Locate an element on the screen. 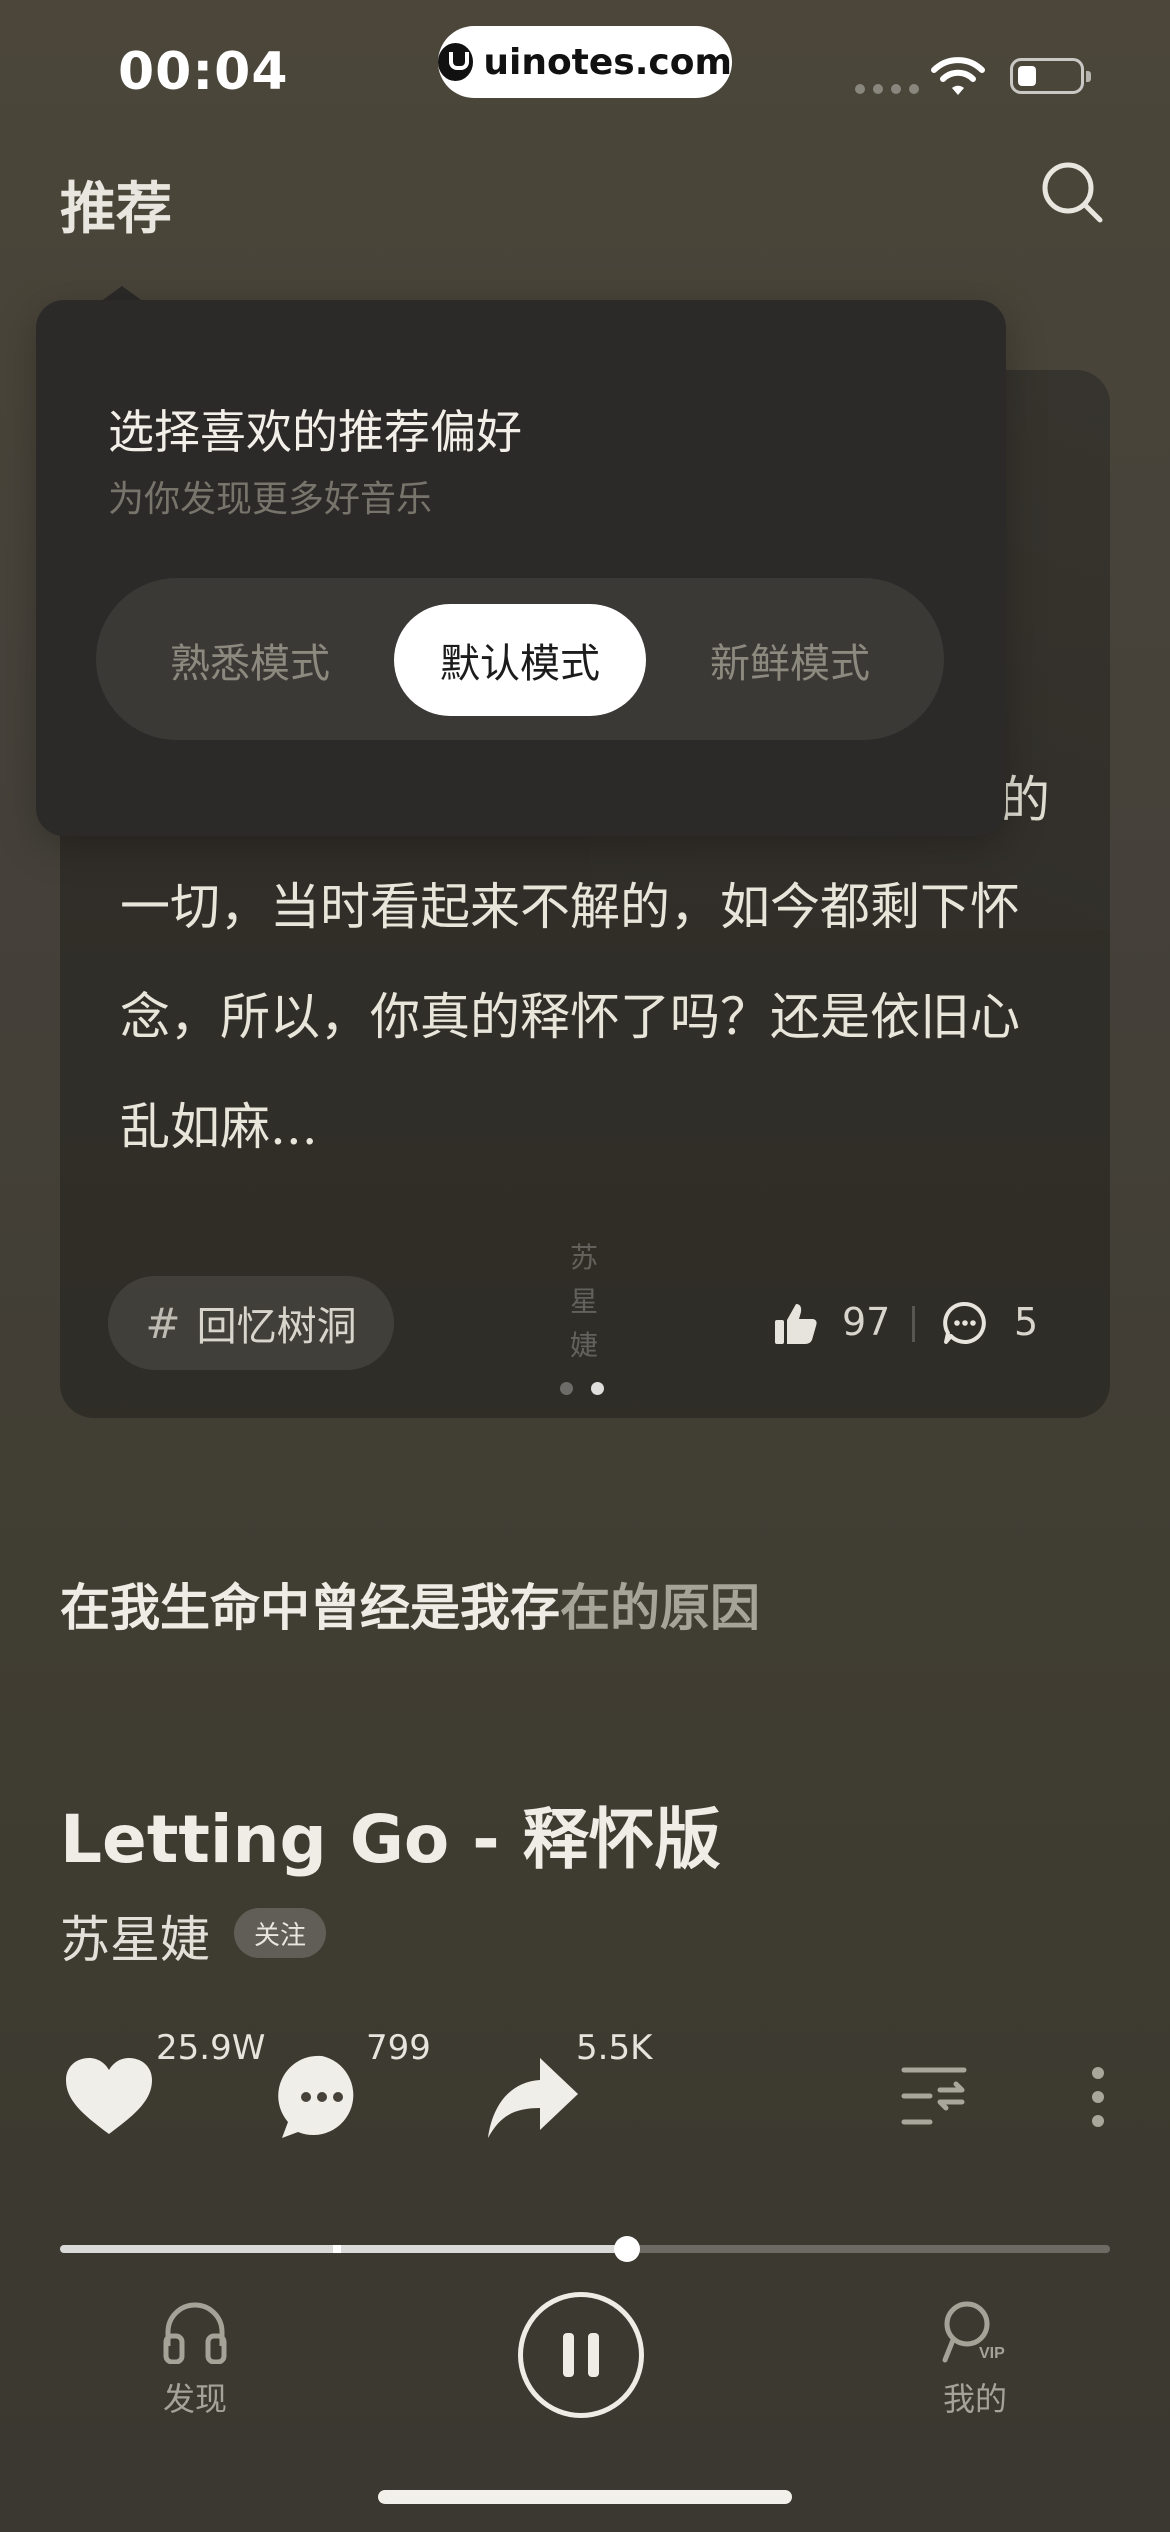 This screenshot has height=2532, width=1170. url-text: uinotes.com is located at coordinates (607, 62).